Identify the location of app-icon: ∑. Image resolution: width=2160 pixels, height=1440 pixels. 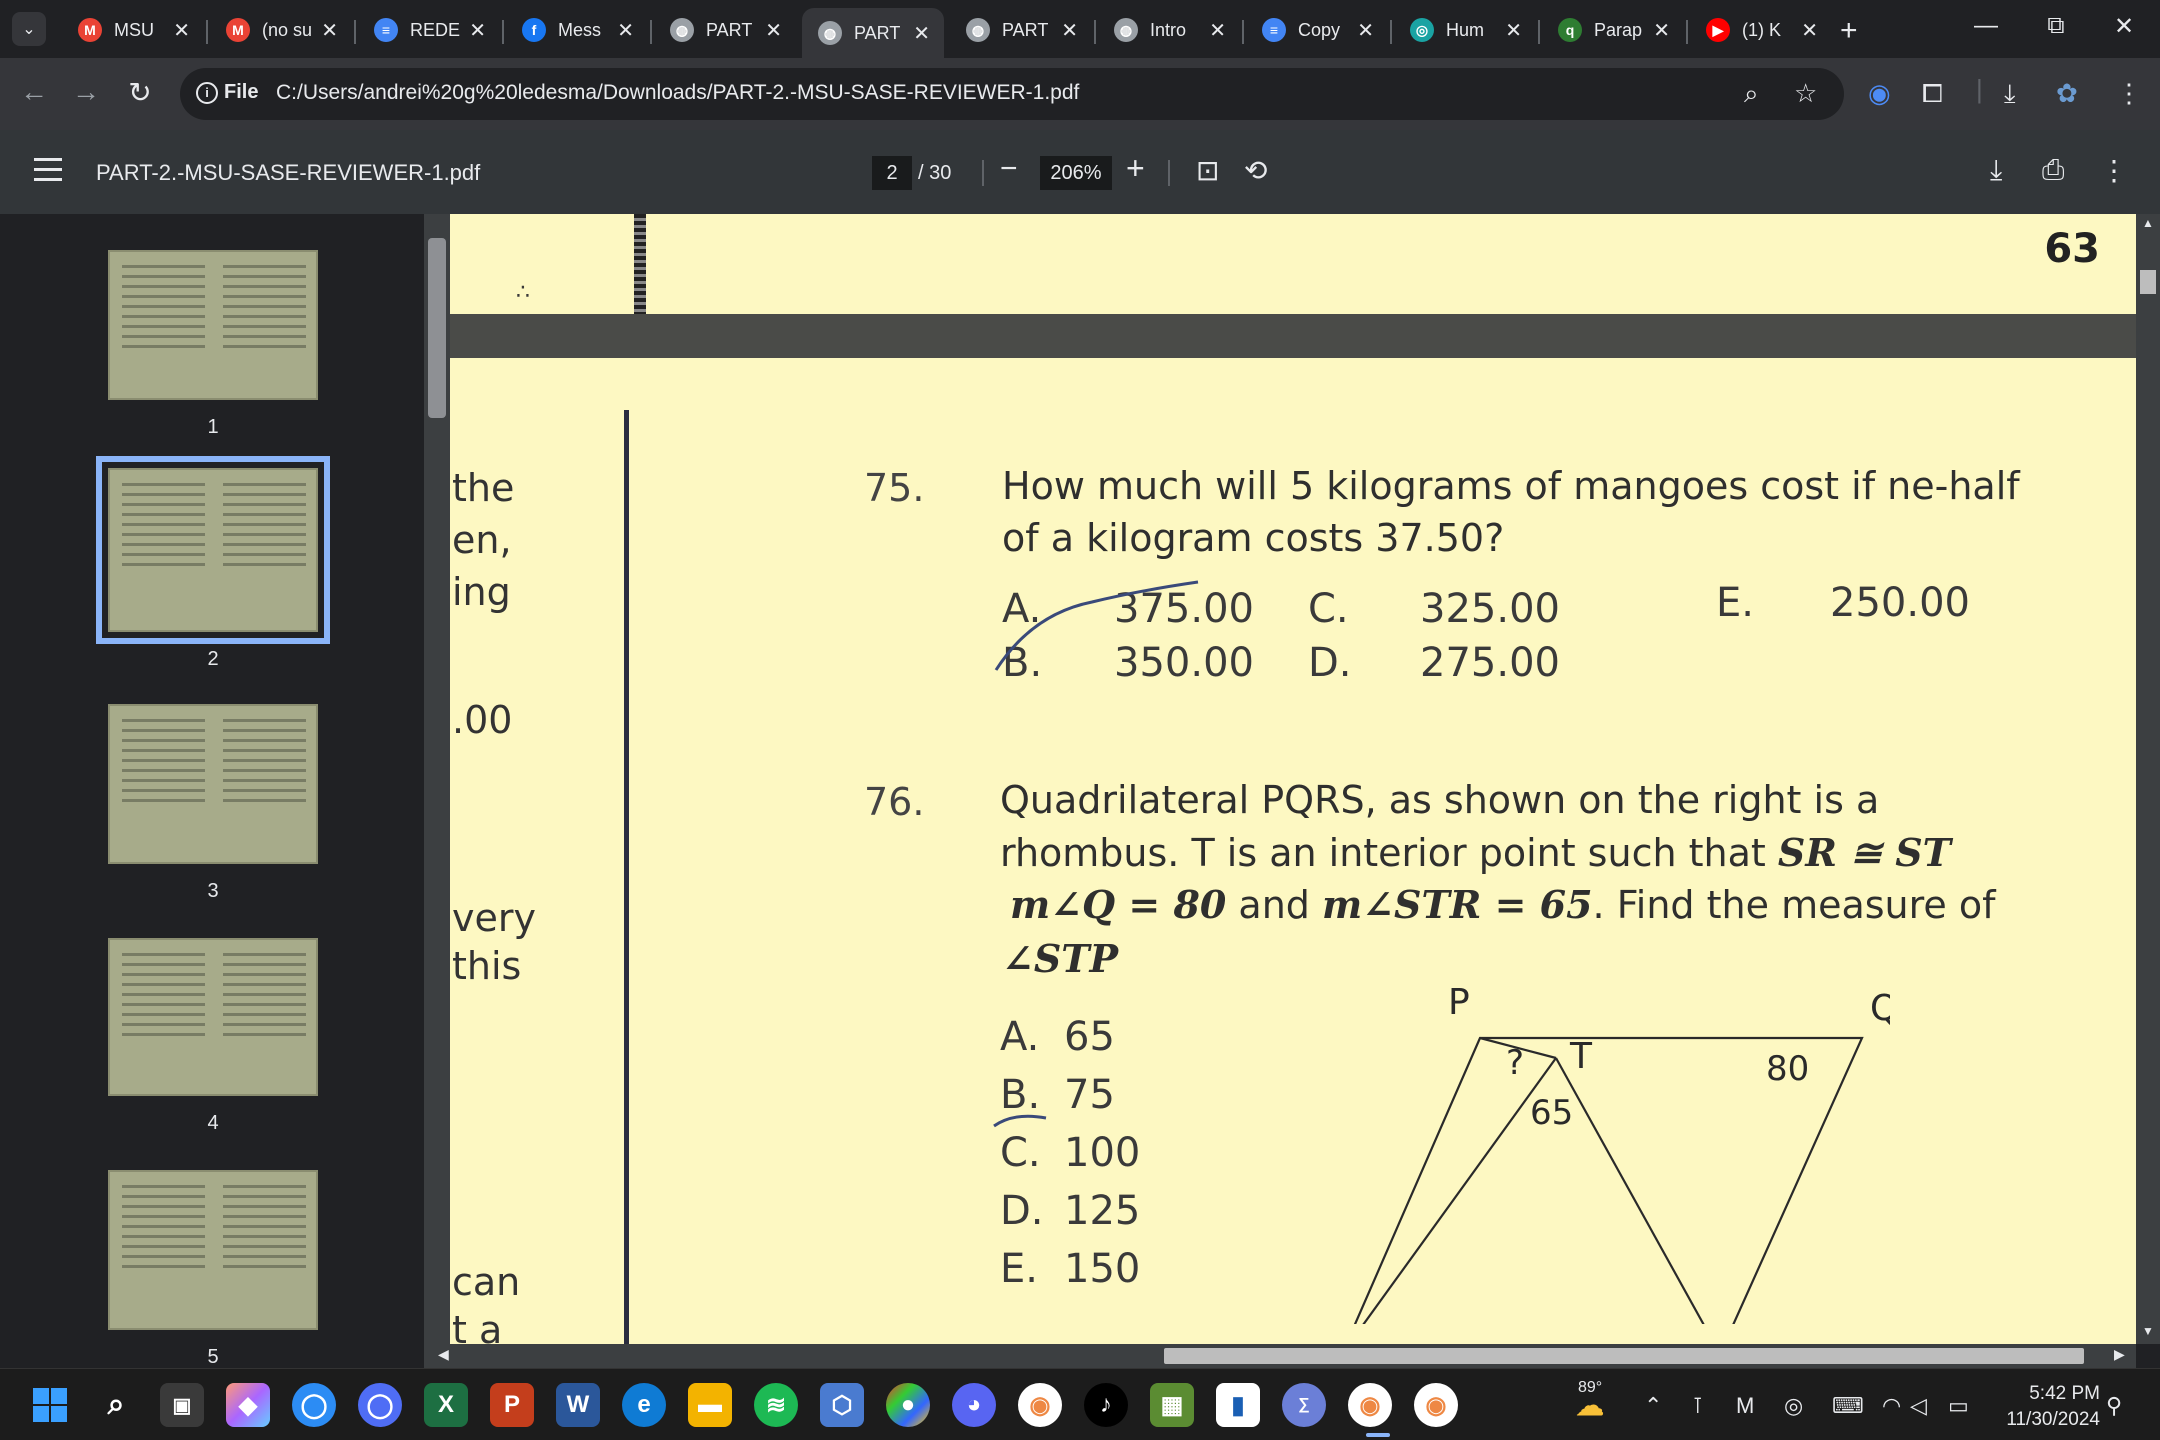
(1304, 1405).